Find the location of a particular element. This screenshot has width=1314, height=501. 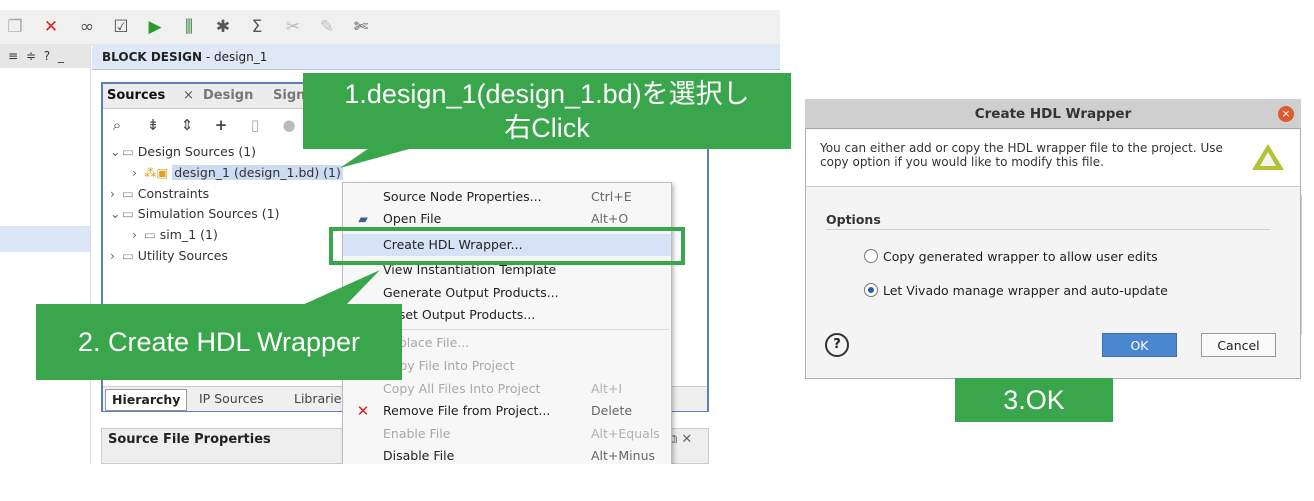

ok-button: OK is located at coordinates (1139, 345).